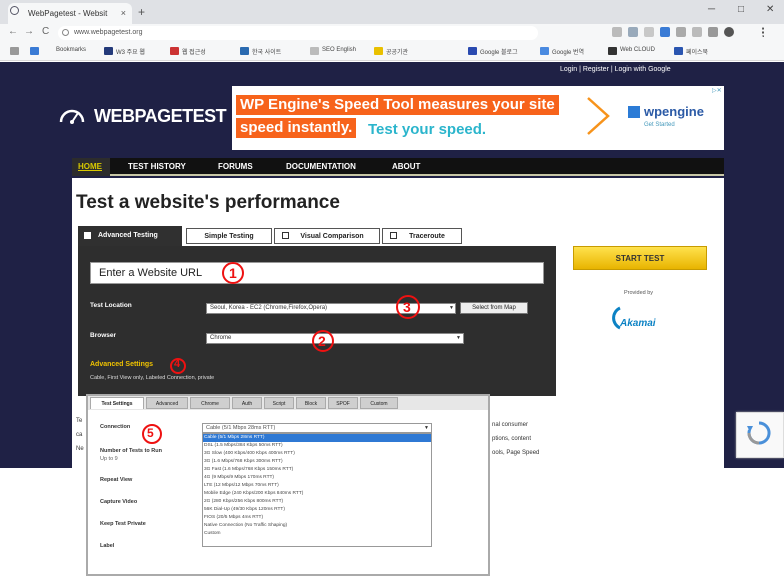 The width and height of the screenshot is (784, 580). What do you see at coordinates (117, 403) in the screenshot?
I see `tab-test-settings: Test Settings` at bounding box center [117, 403].